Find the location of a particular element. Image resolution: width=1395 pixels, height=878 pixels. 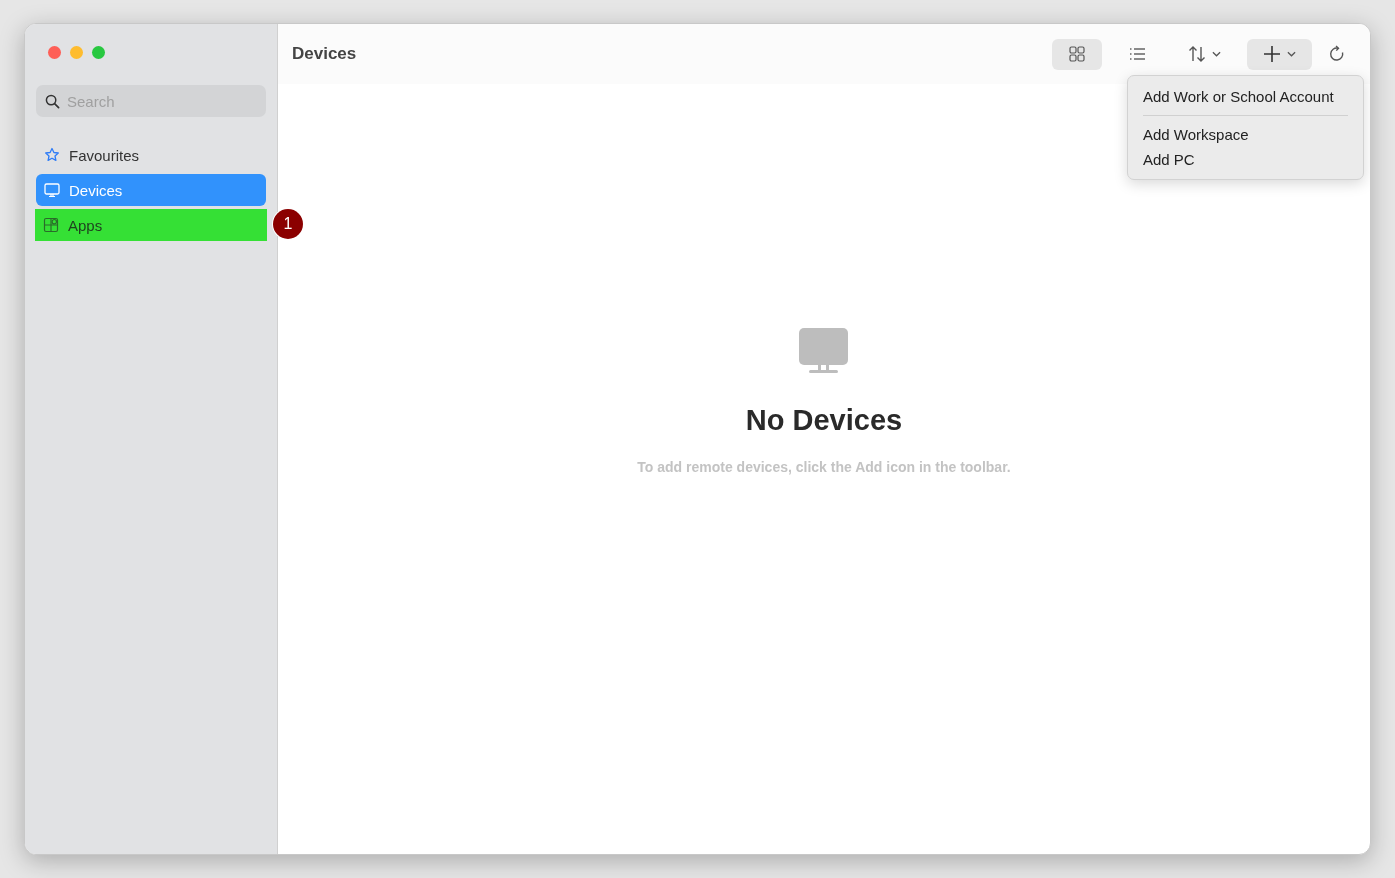

empty-state-title: No Devices is located at coordinates (824, 420).